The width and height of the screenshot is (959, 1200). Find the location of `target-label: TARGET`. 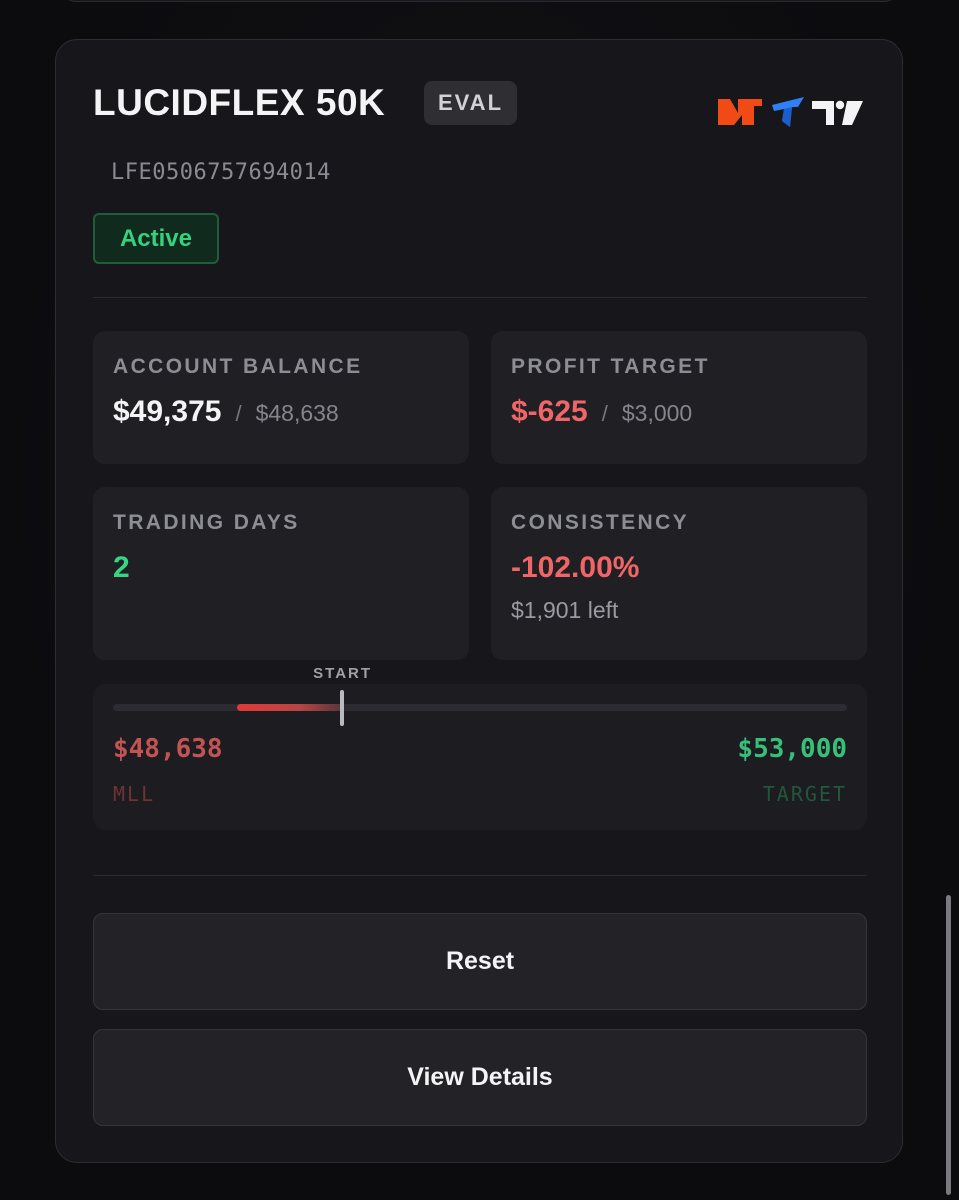

target-label: TARGET is located at coordinates (804, 794).